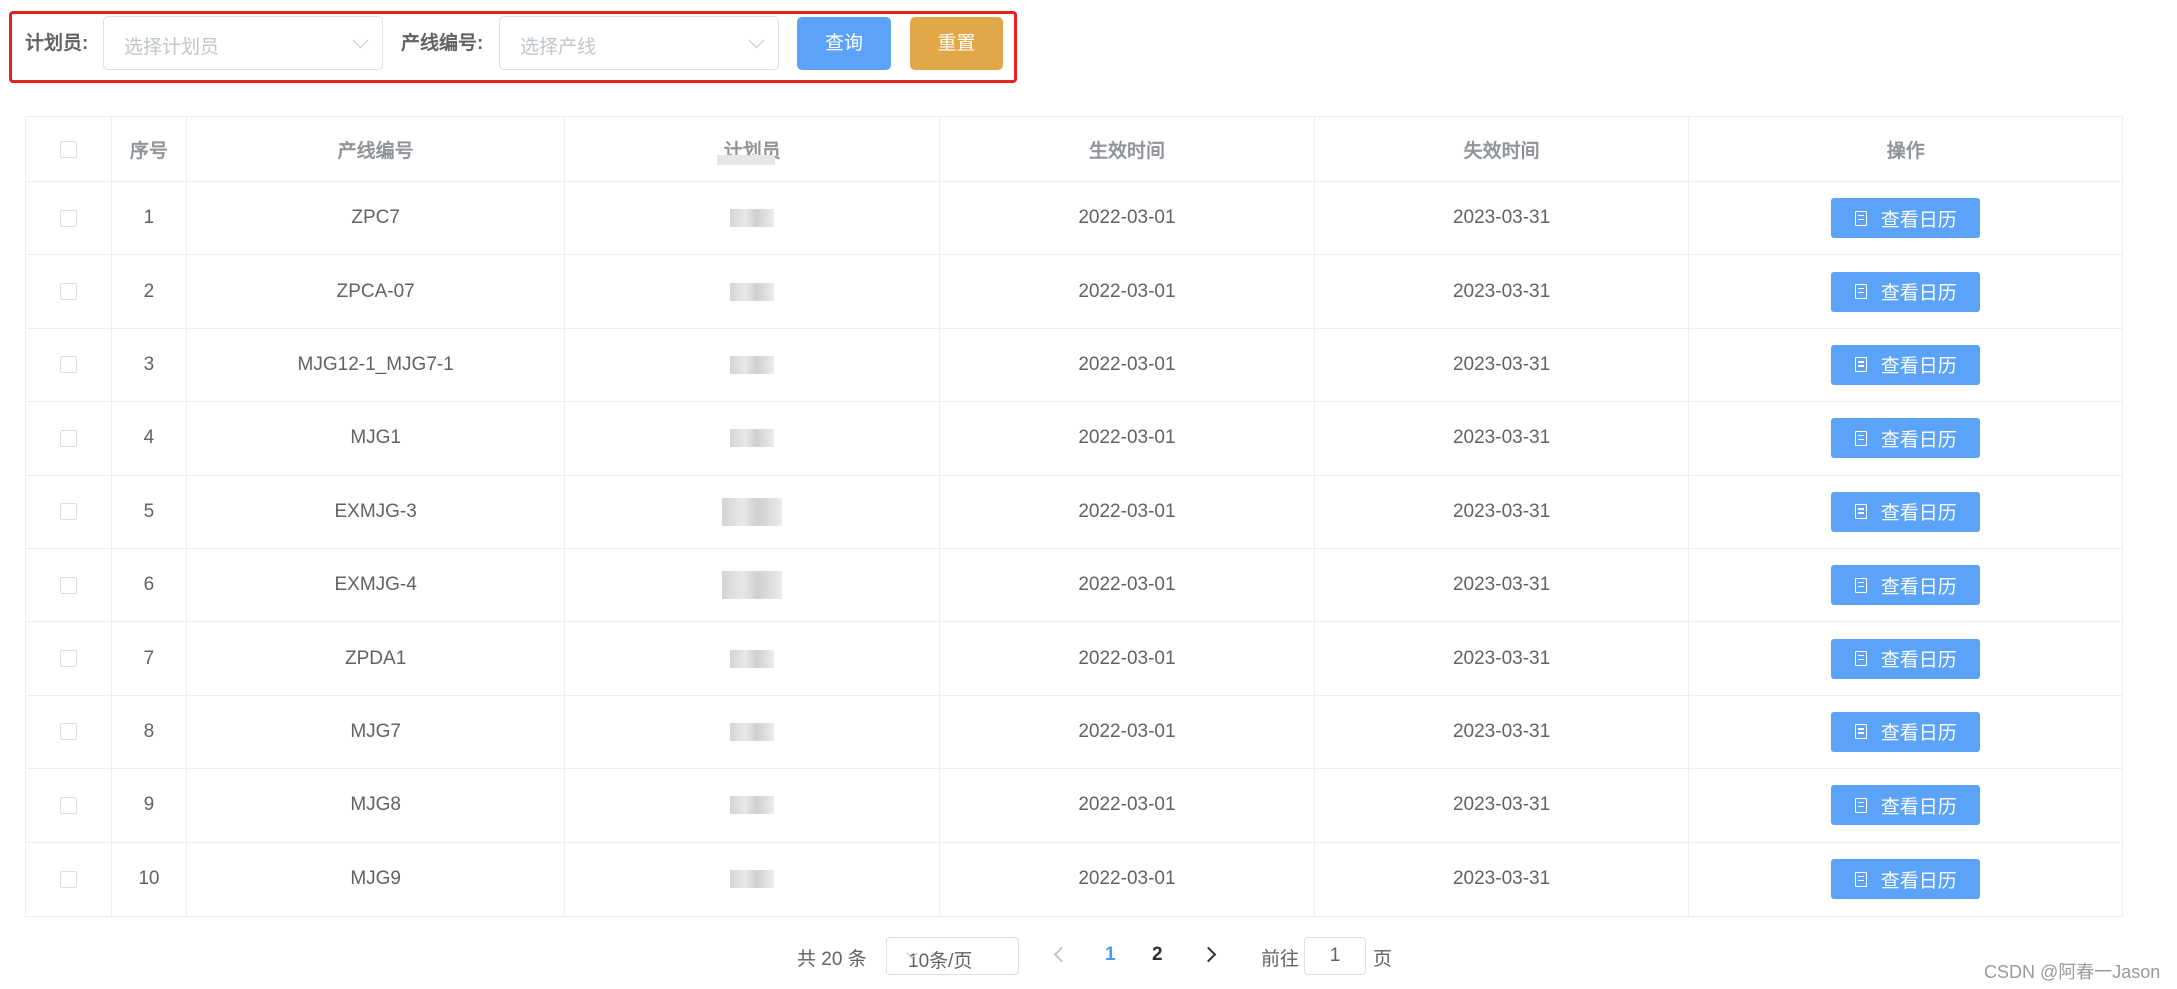  What do you see at coordinates (68, 149) in the screenshot?
I see `select-all-checkbox` at bounding box center [68, 149].